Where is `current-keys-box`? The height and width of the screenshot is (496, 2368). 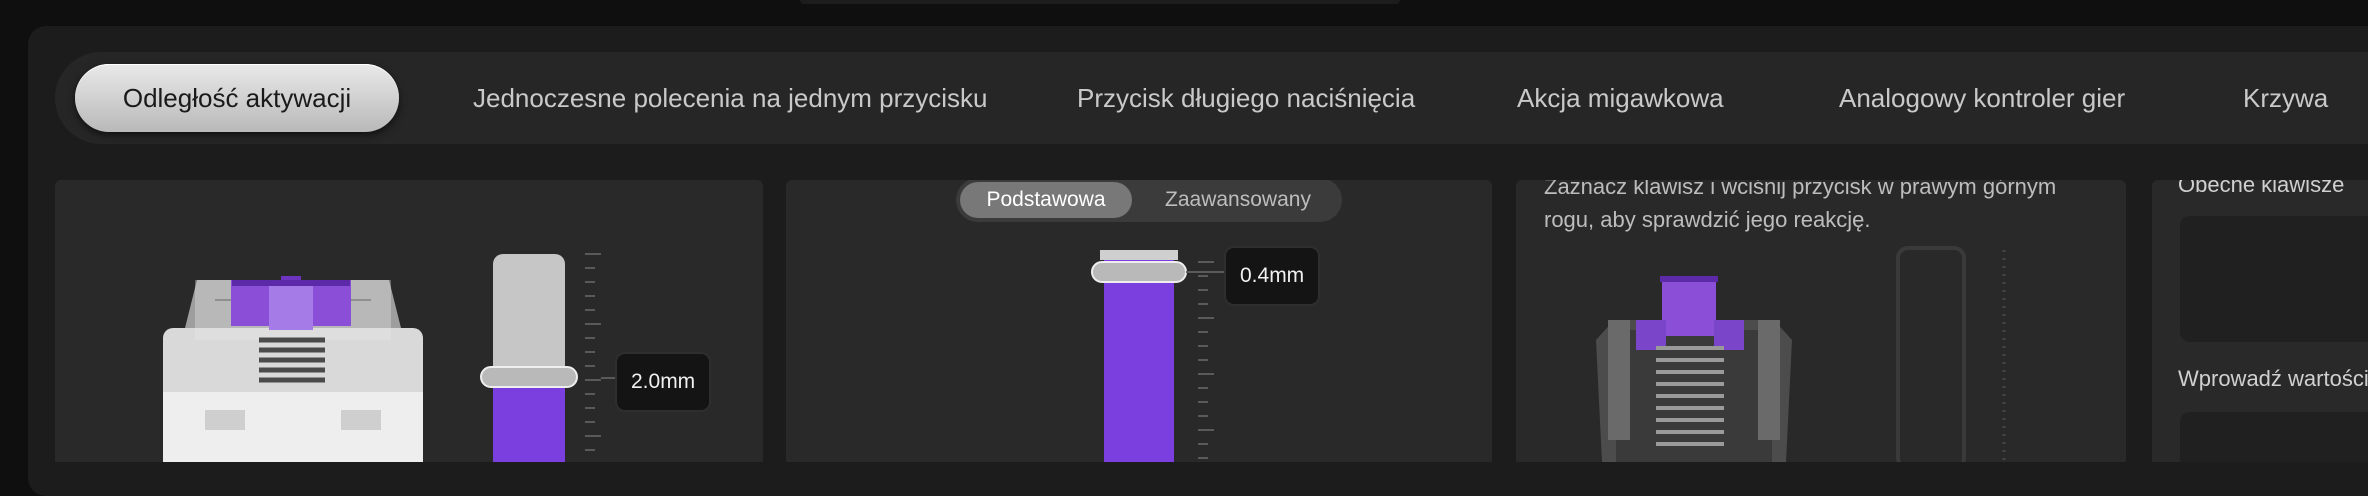 current-keys-box is located at coordinates (2274, 279).